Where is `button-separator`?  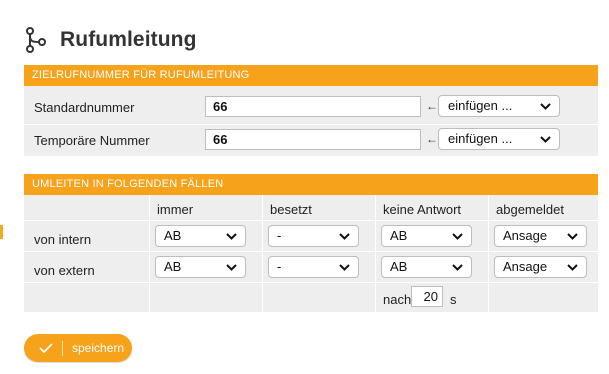
button-separator is located at coordinates (62, 348).